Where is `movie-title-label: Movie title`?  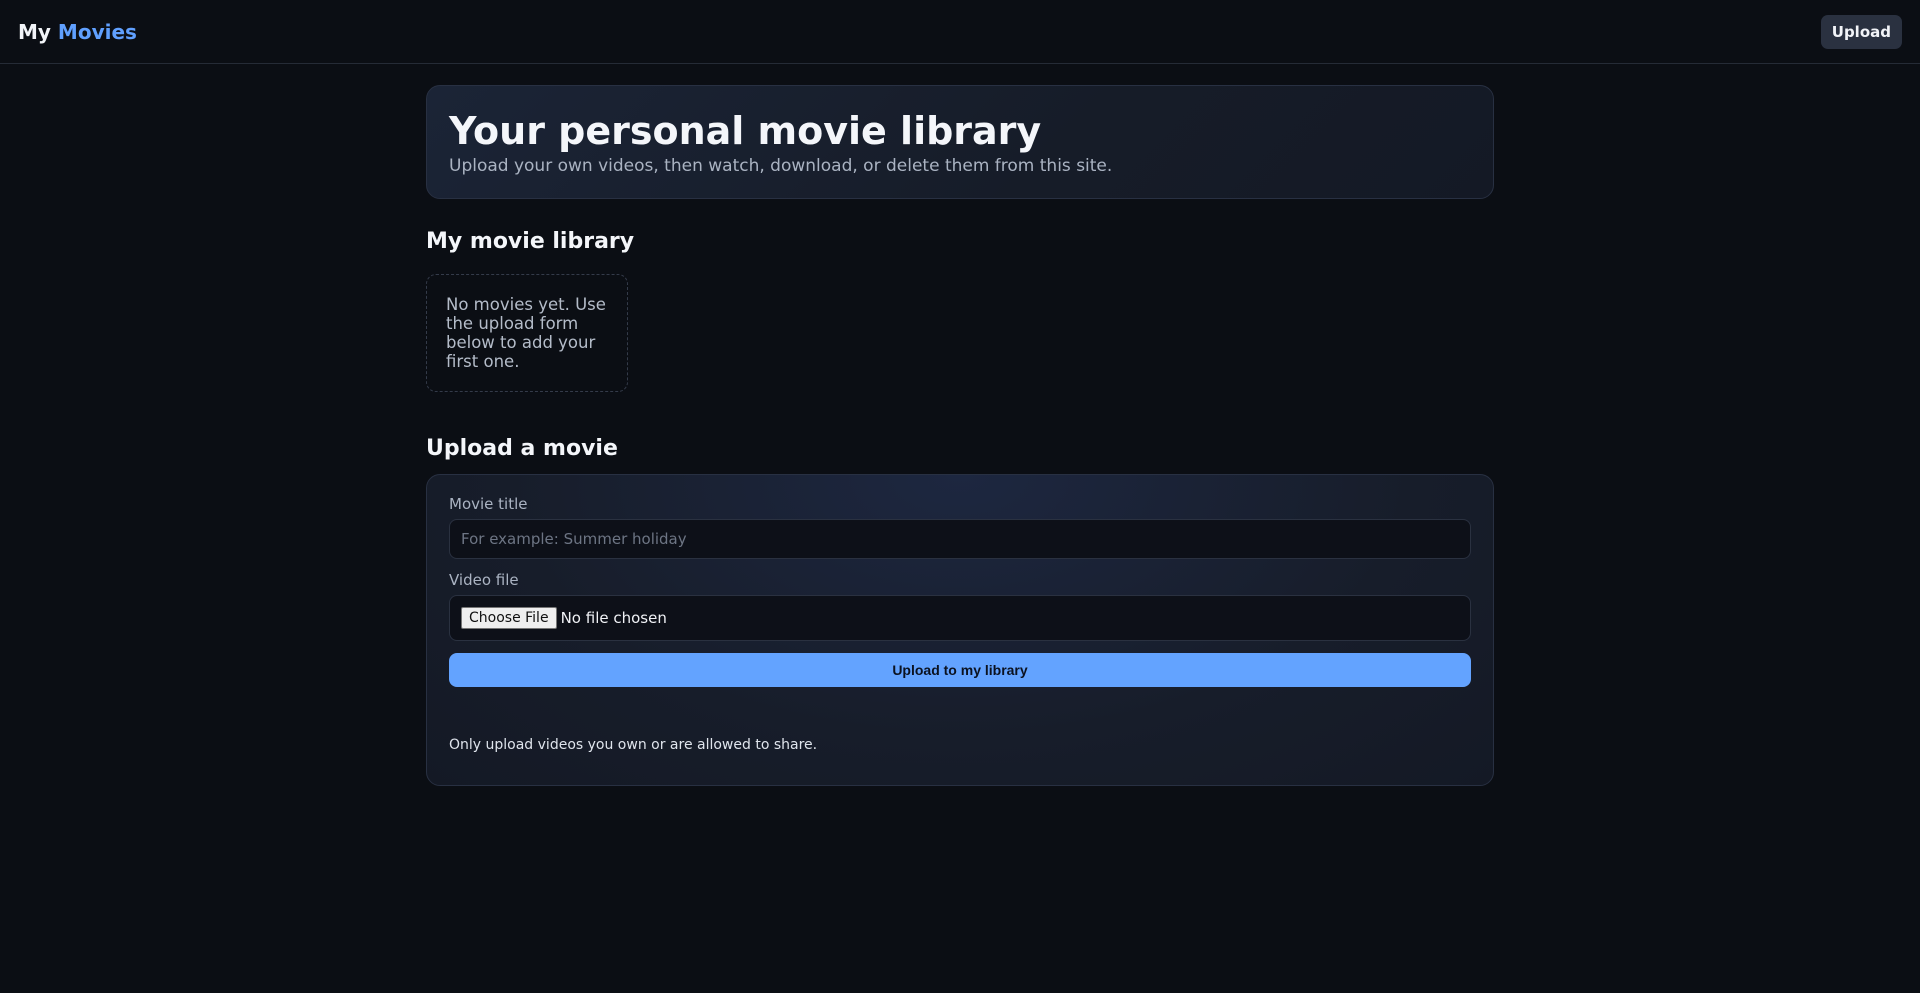
movie-title-label: Movie title is located at coordinates (488, 504).